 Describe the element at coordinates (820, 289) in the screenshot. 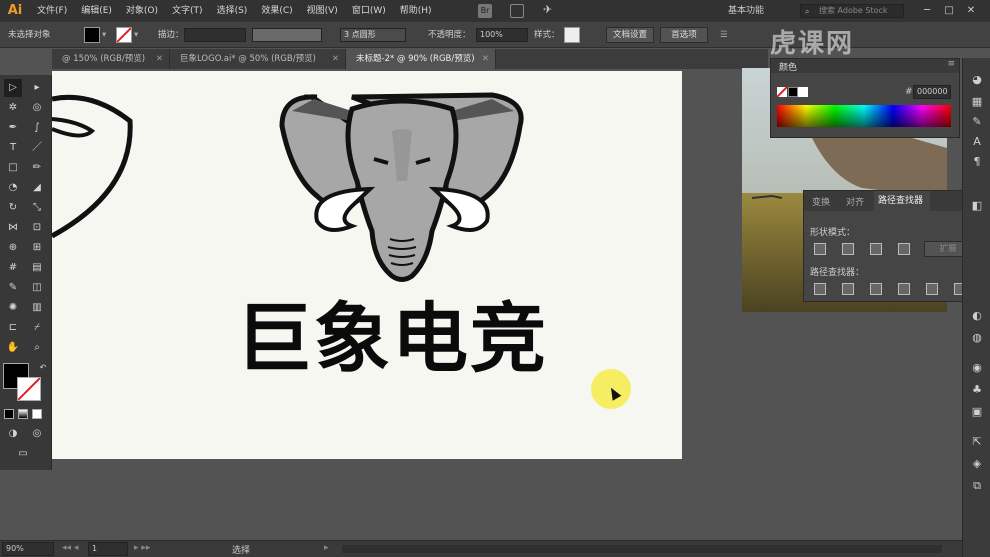

I see `divide-icon` at that location.